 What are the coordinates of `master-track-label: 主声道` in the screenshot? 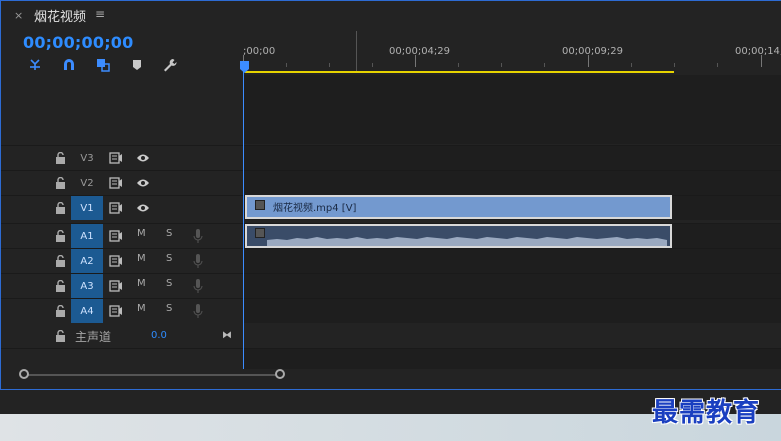 It's located at (93, 337).